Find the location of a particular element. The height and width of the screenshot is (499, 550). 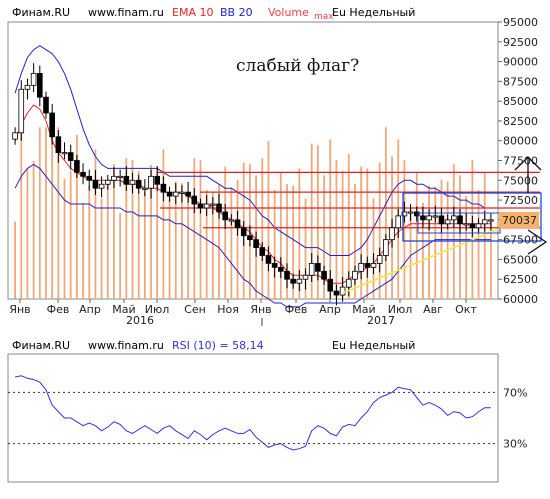

price-tick-label: 62500 is located at coordinates (520, 279).